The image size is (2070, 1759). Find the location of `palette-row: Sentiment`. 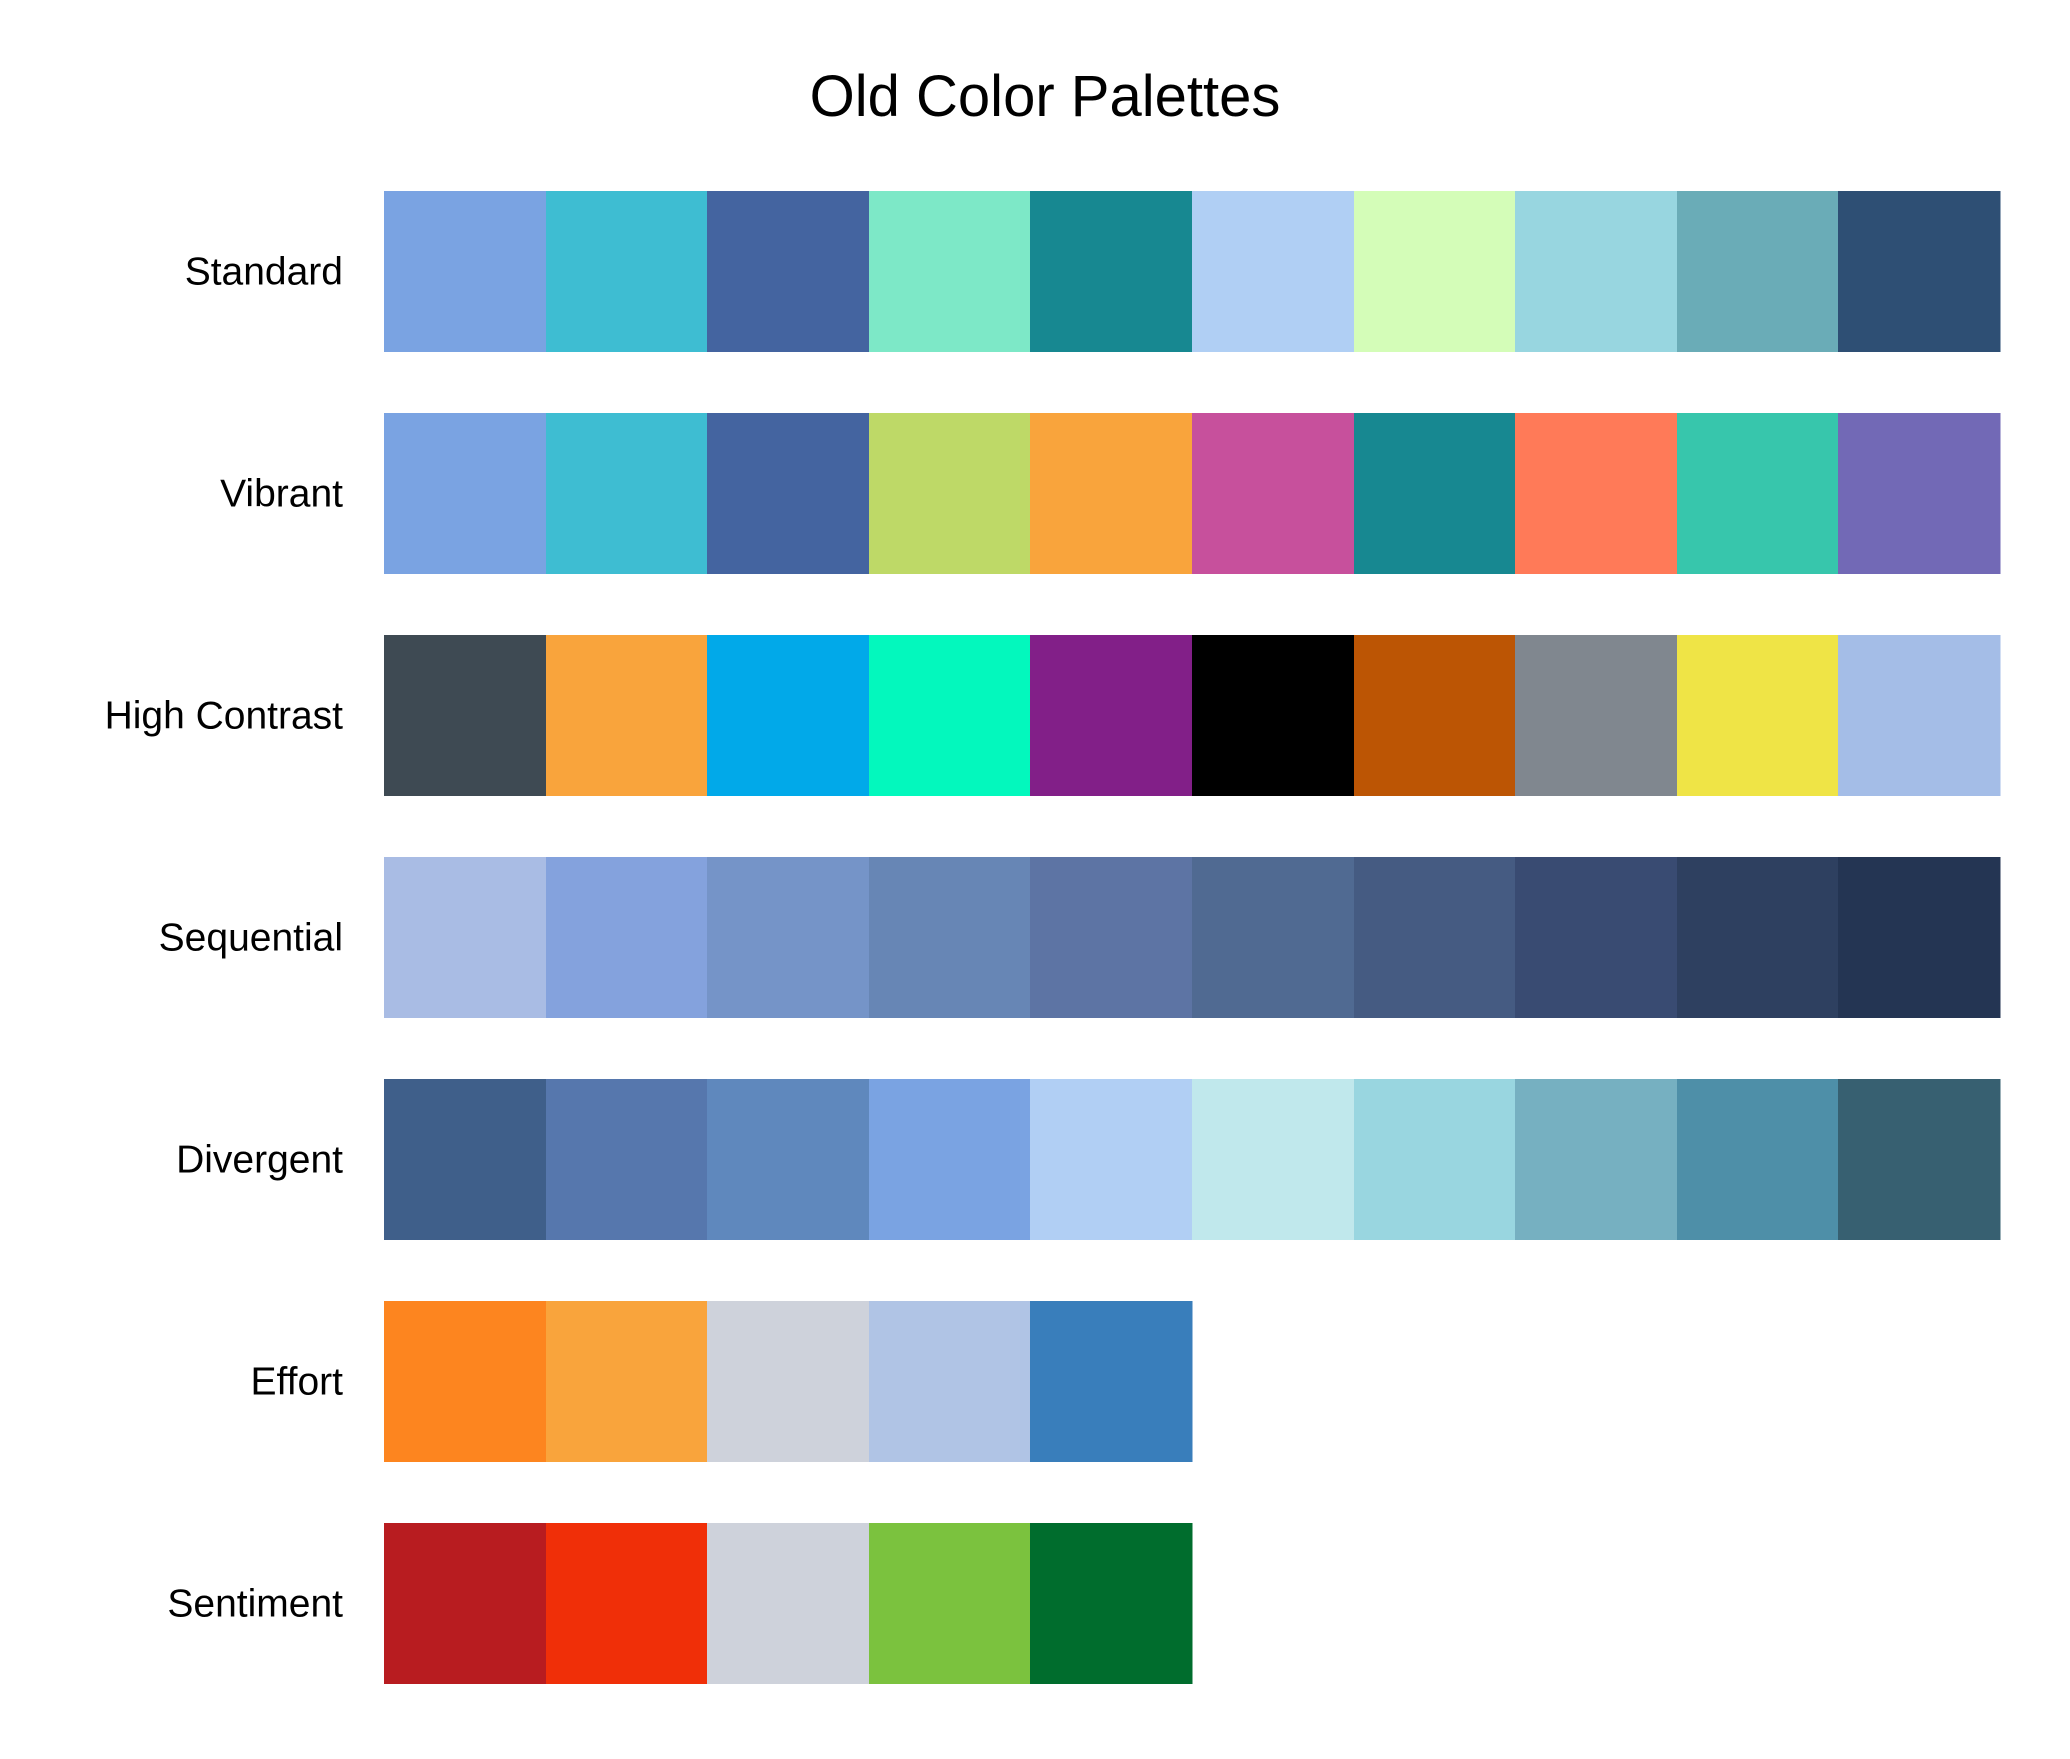

palette-row: Sentiment is located at coordinates (680, 1603).